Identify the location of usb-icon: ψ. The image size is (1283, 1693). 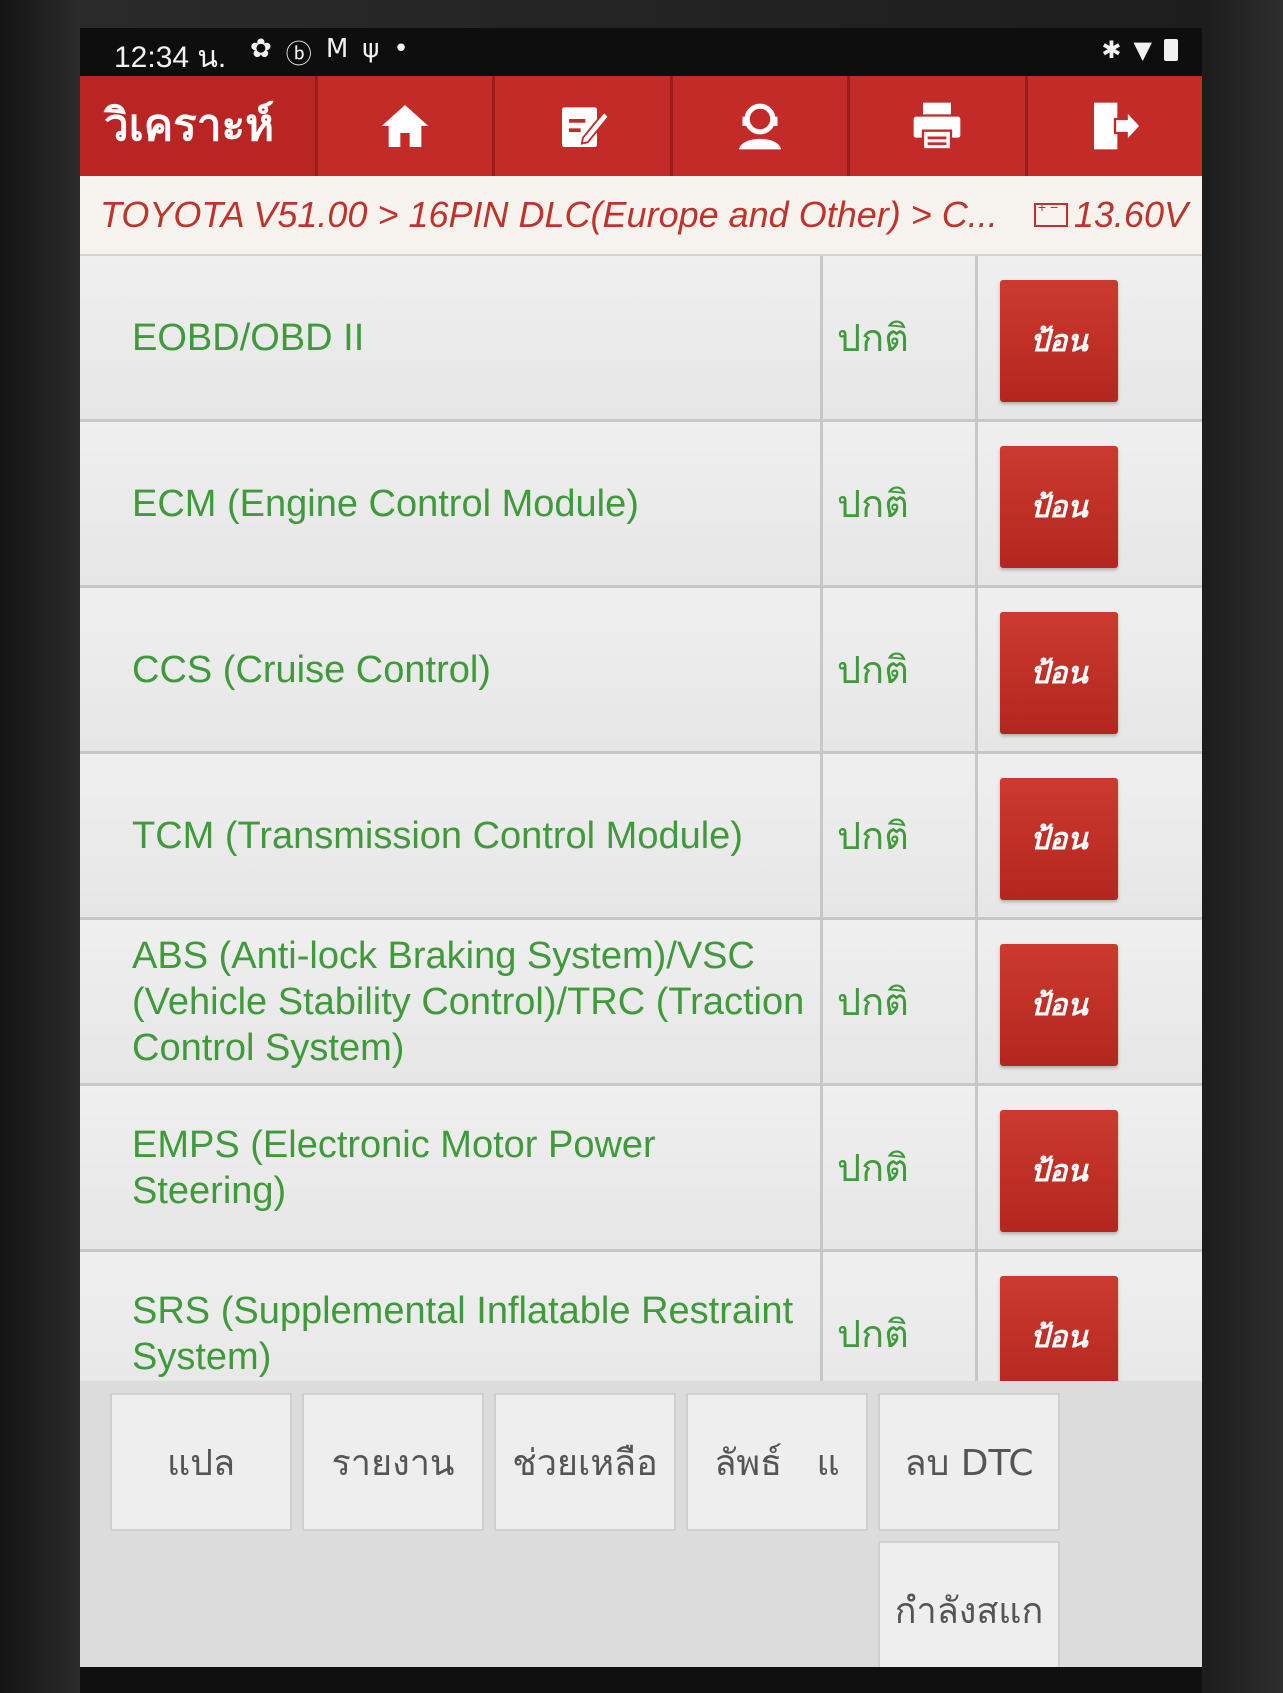
(371, 49).